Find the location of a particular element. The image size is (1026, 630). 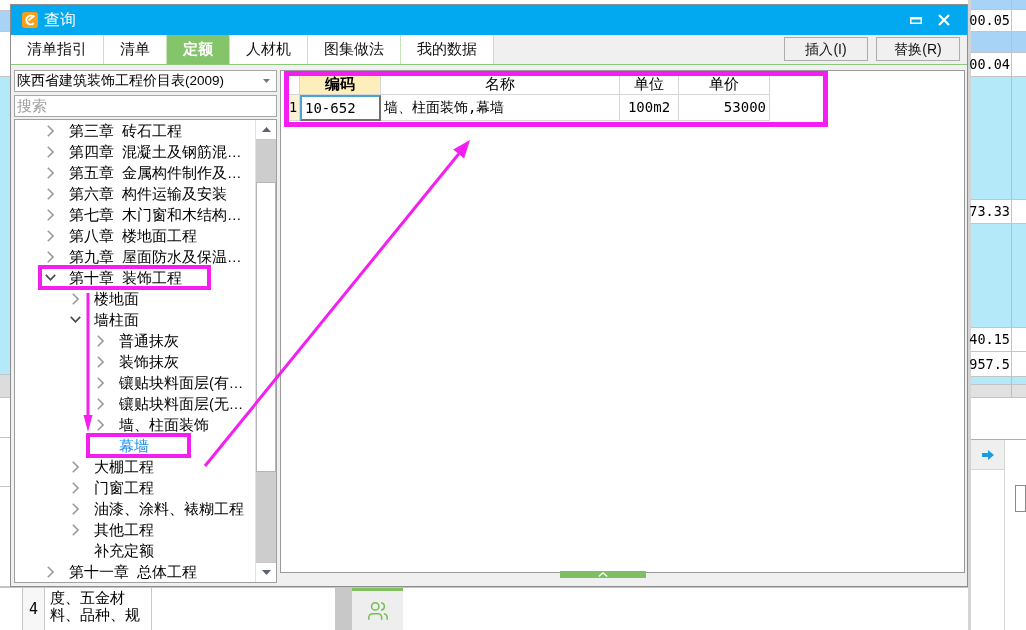

tab: 清单指引 is located at coordinates (57, 49).